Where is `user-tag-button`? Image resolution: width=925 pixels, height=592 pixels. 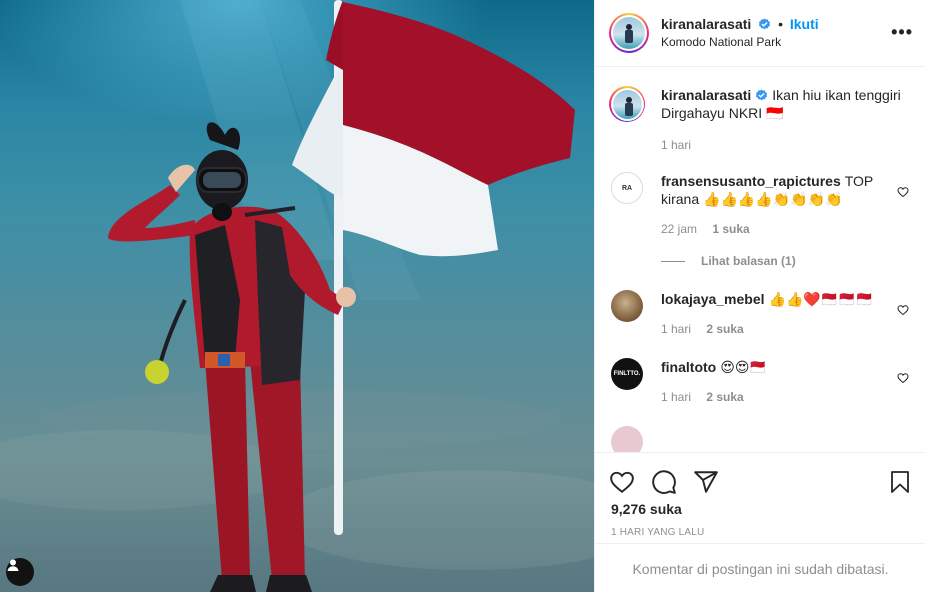
user-tag-button is located at coordinates (20, 572).